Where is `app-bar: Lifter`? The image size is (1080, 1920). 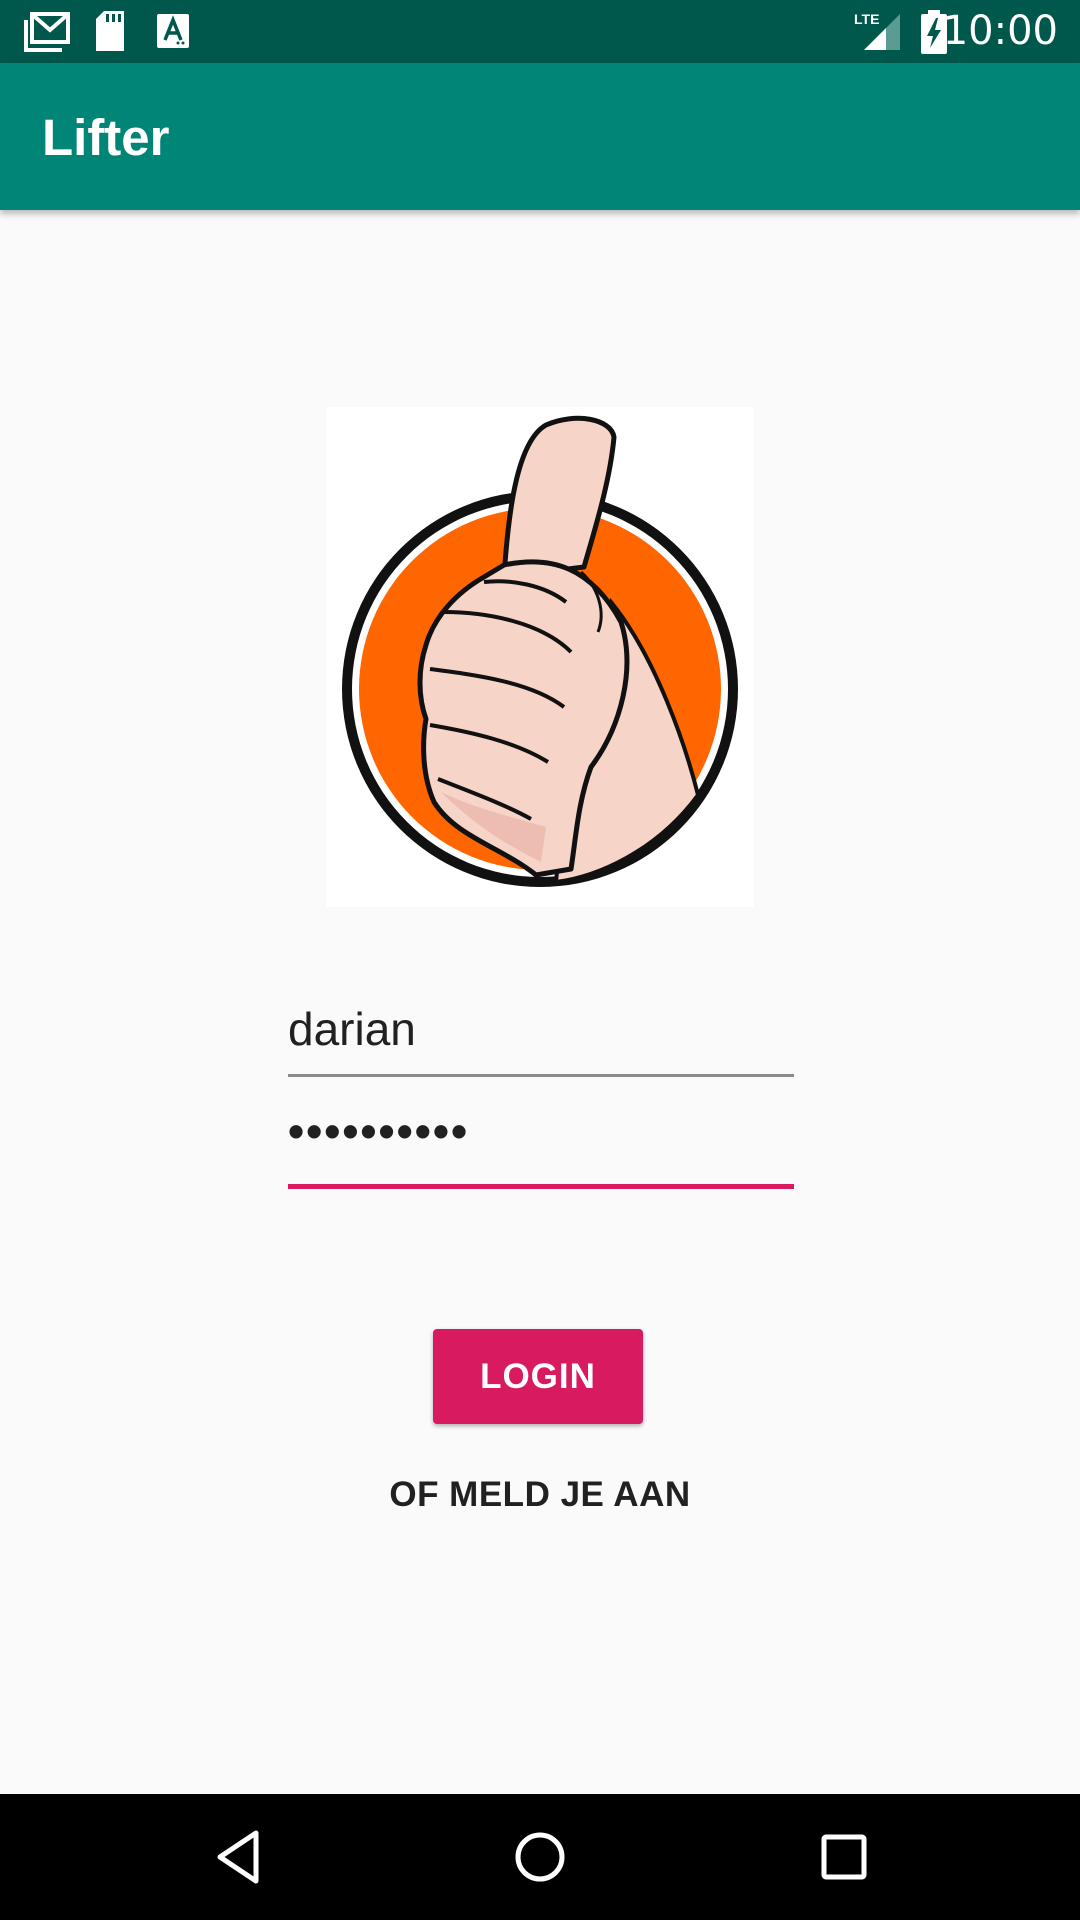
app-bar: Lifter is located at coordinates (540, 136).